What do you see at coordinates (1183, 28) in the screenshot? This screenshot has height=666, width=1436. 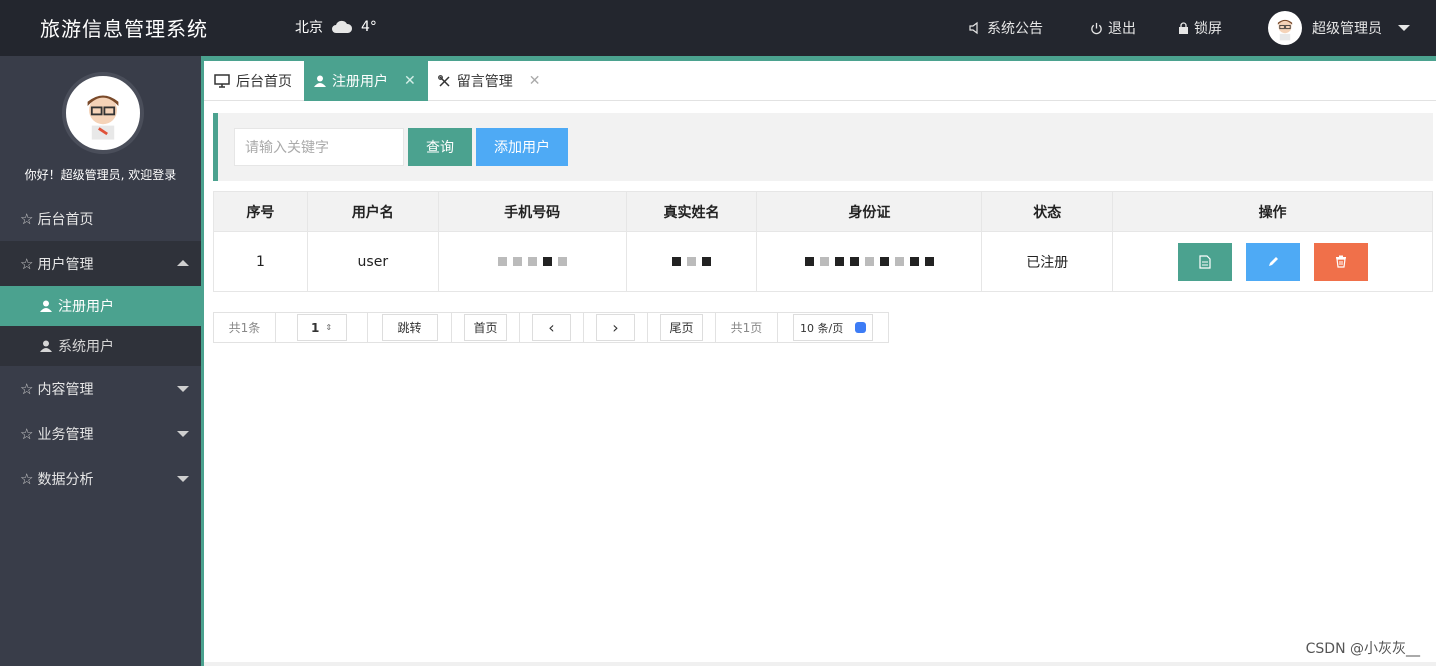 I see `lock-icon` at bounding box center [1183, 28].